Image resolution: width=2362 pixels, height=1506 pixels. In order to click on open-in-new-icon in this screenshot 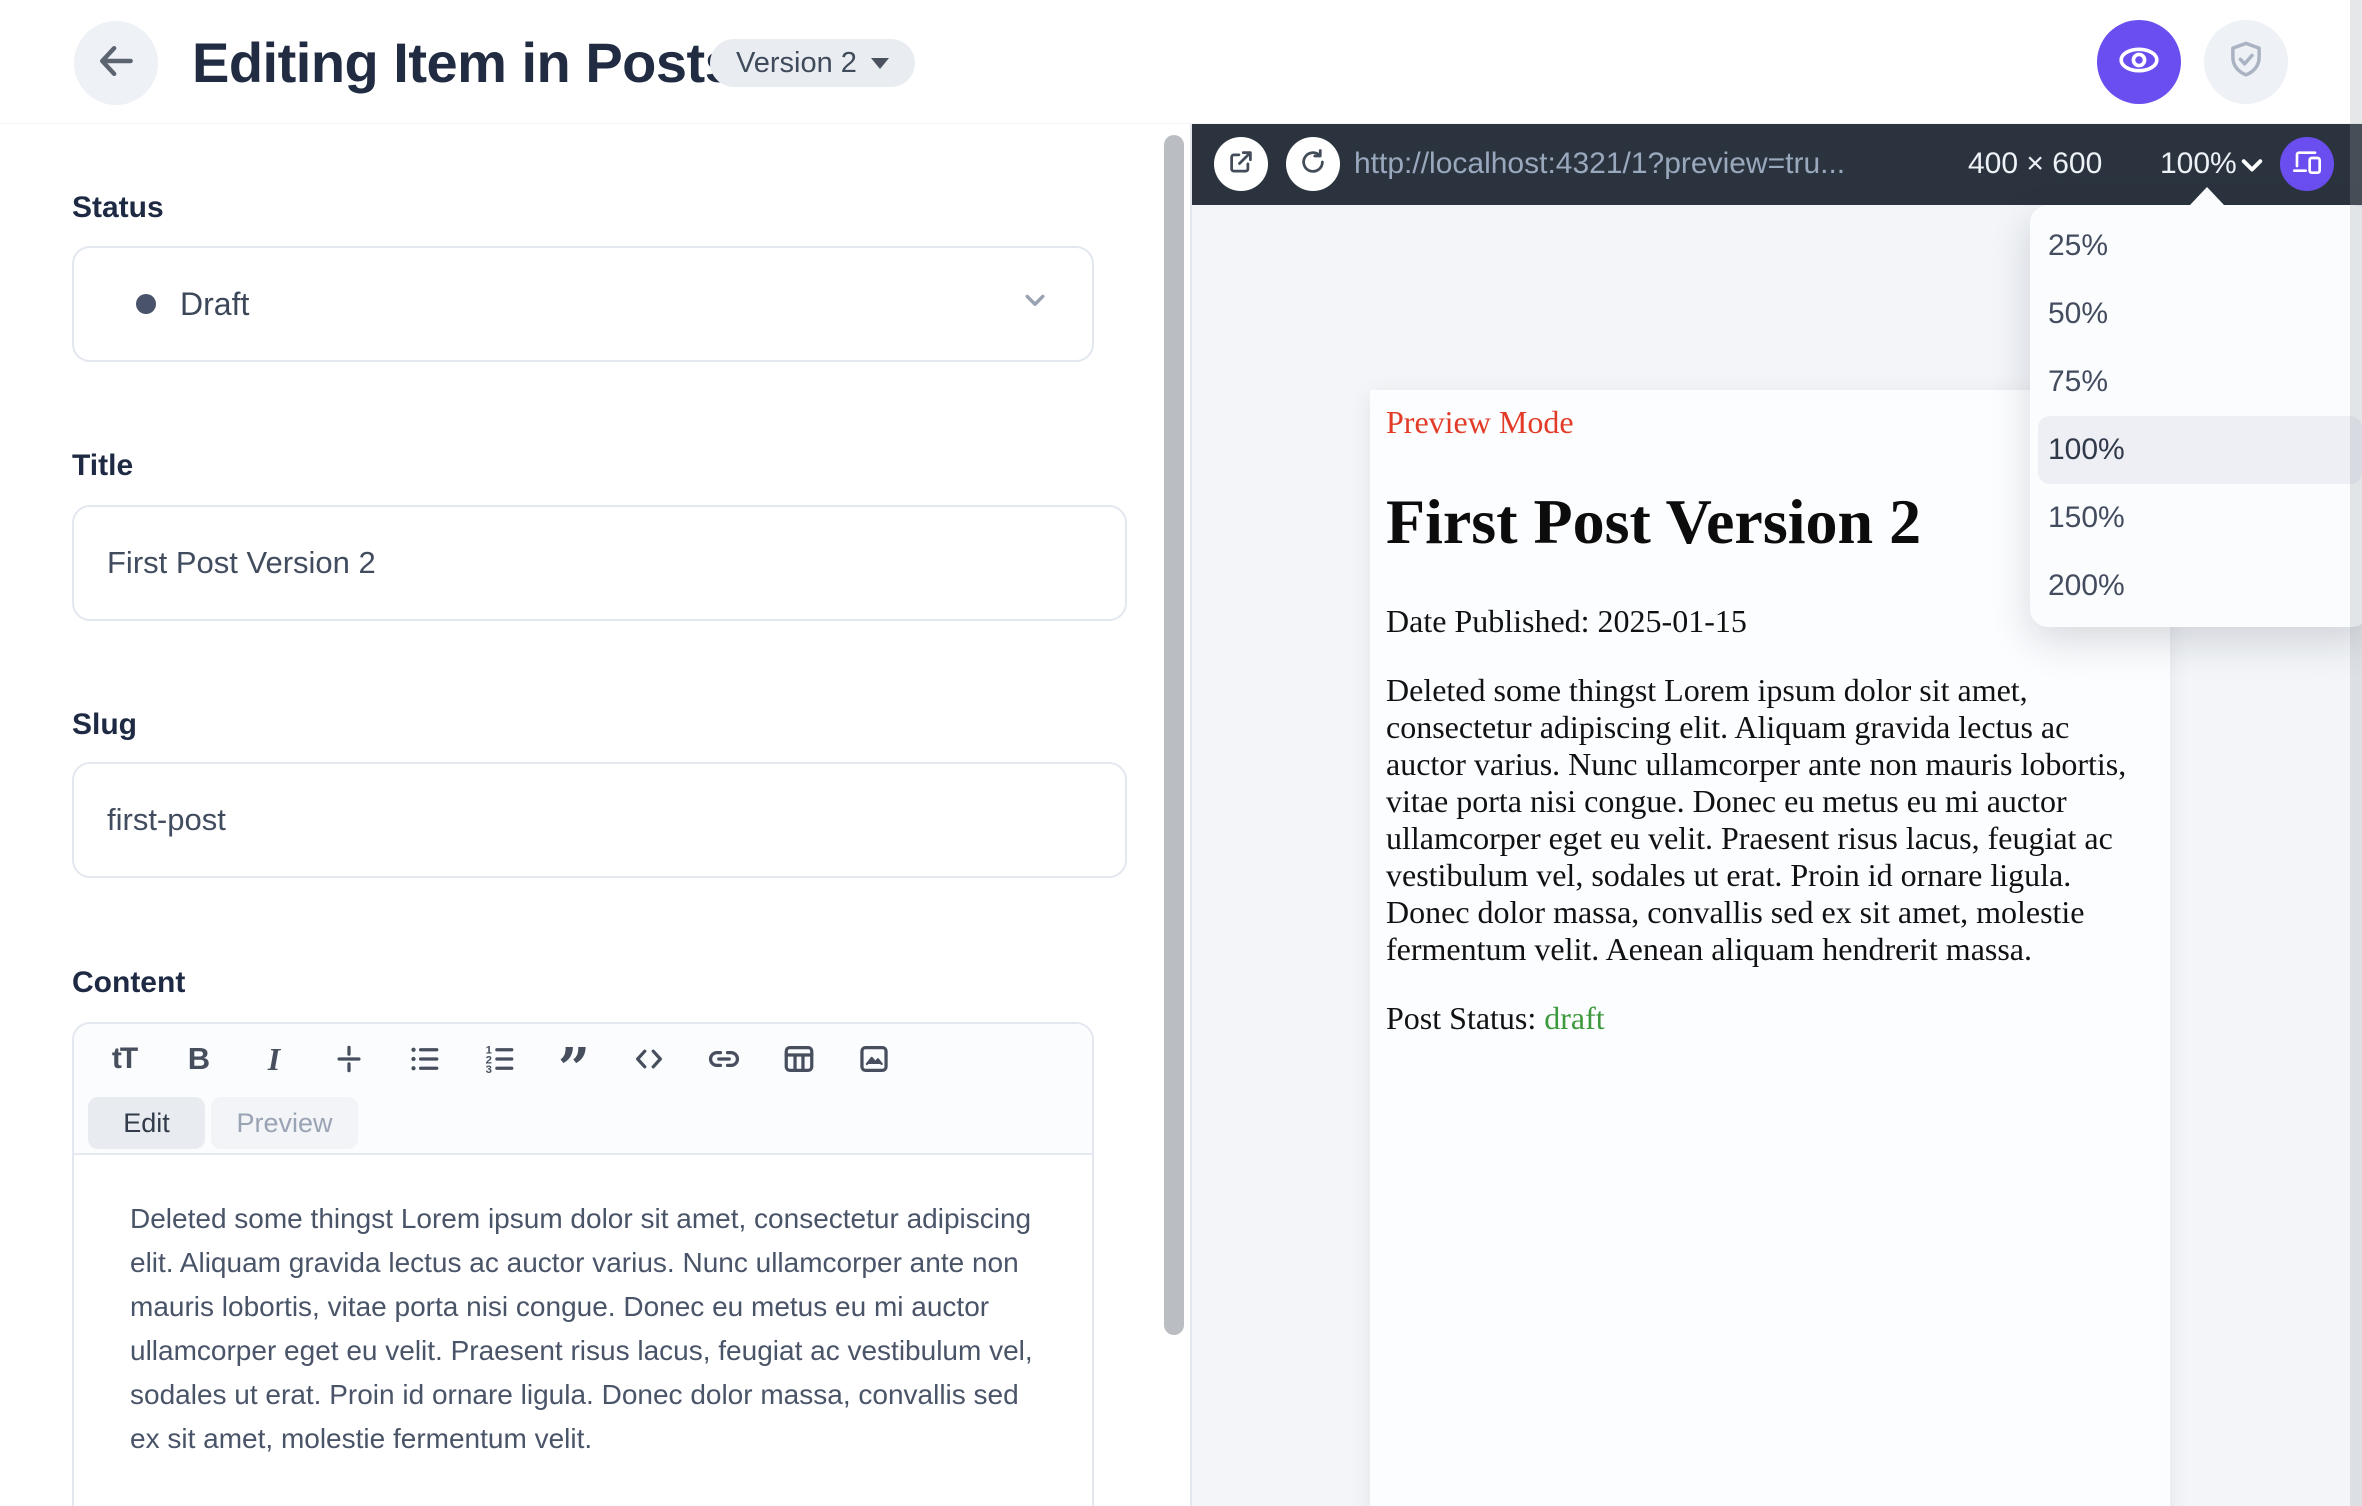, I will do `click(1241, 164)`.